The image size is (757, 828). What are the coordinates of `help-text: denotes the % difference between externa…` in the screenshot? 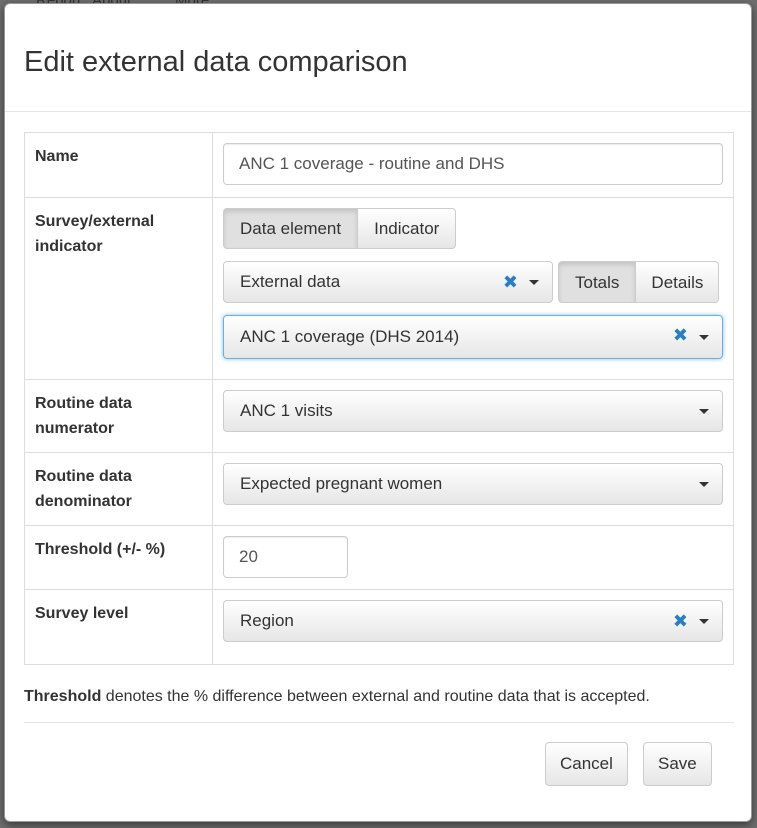 It's located at (375, 696).